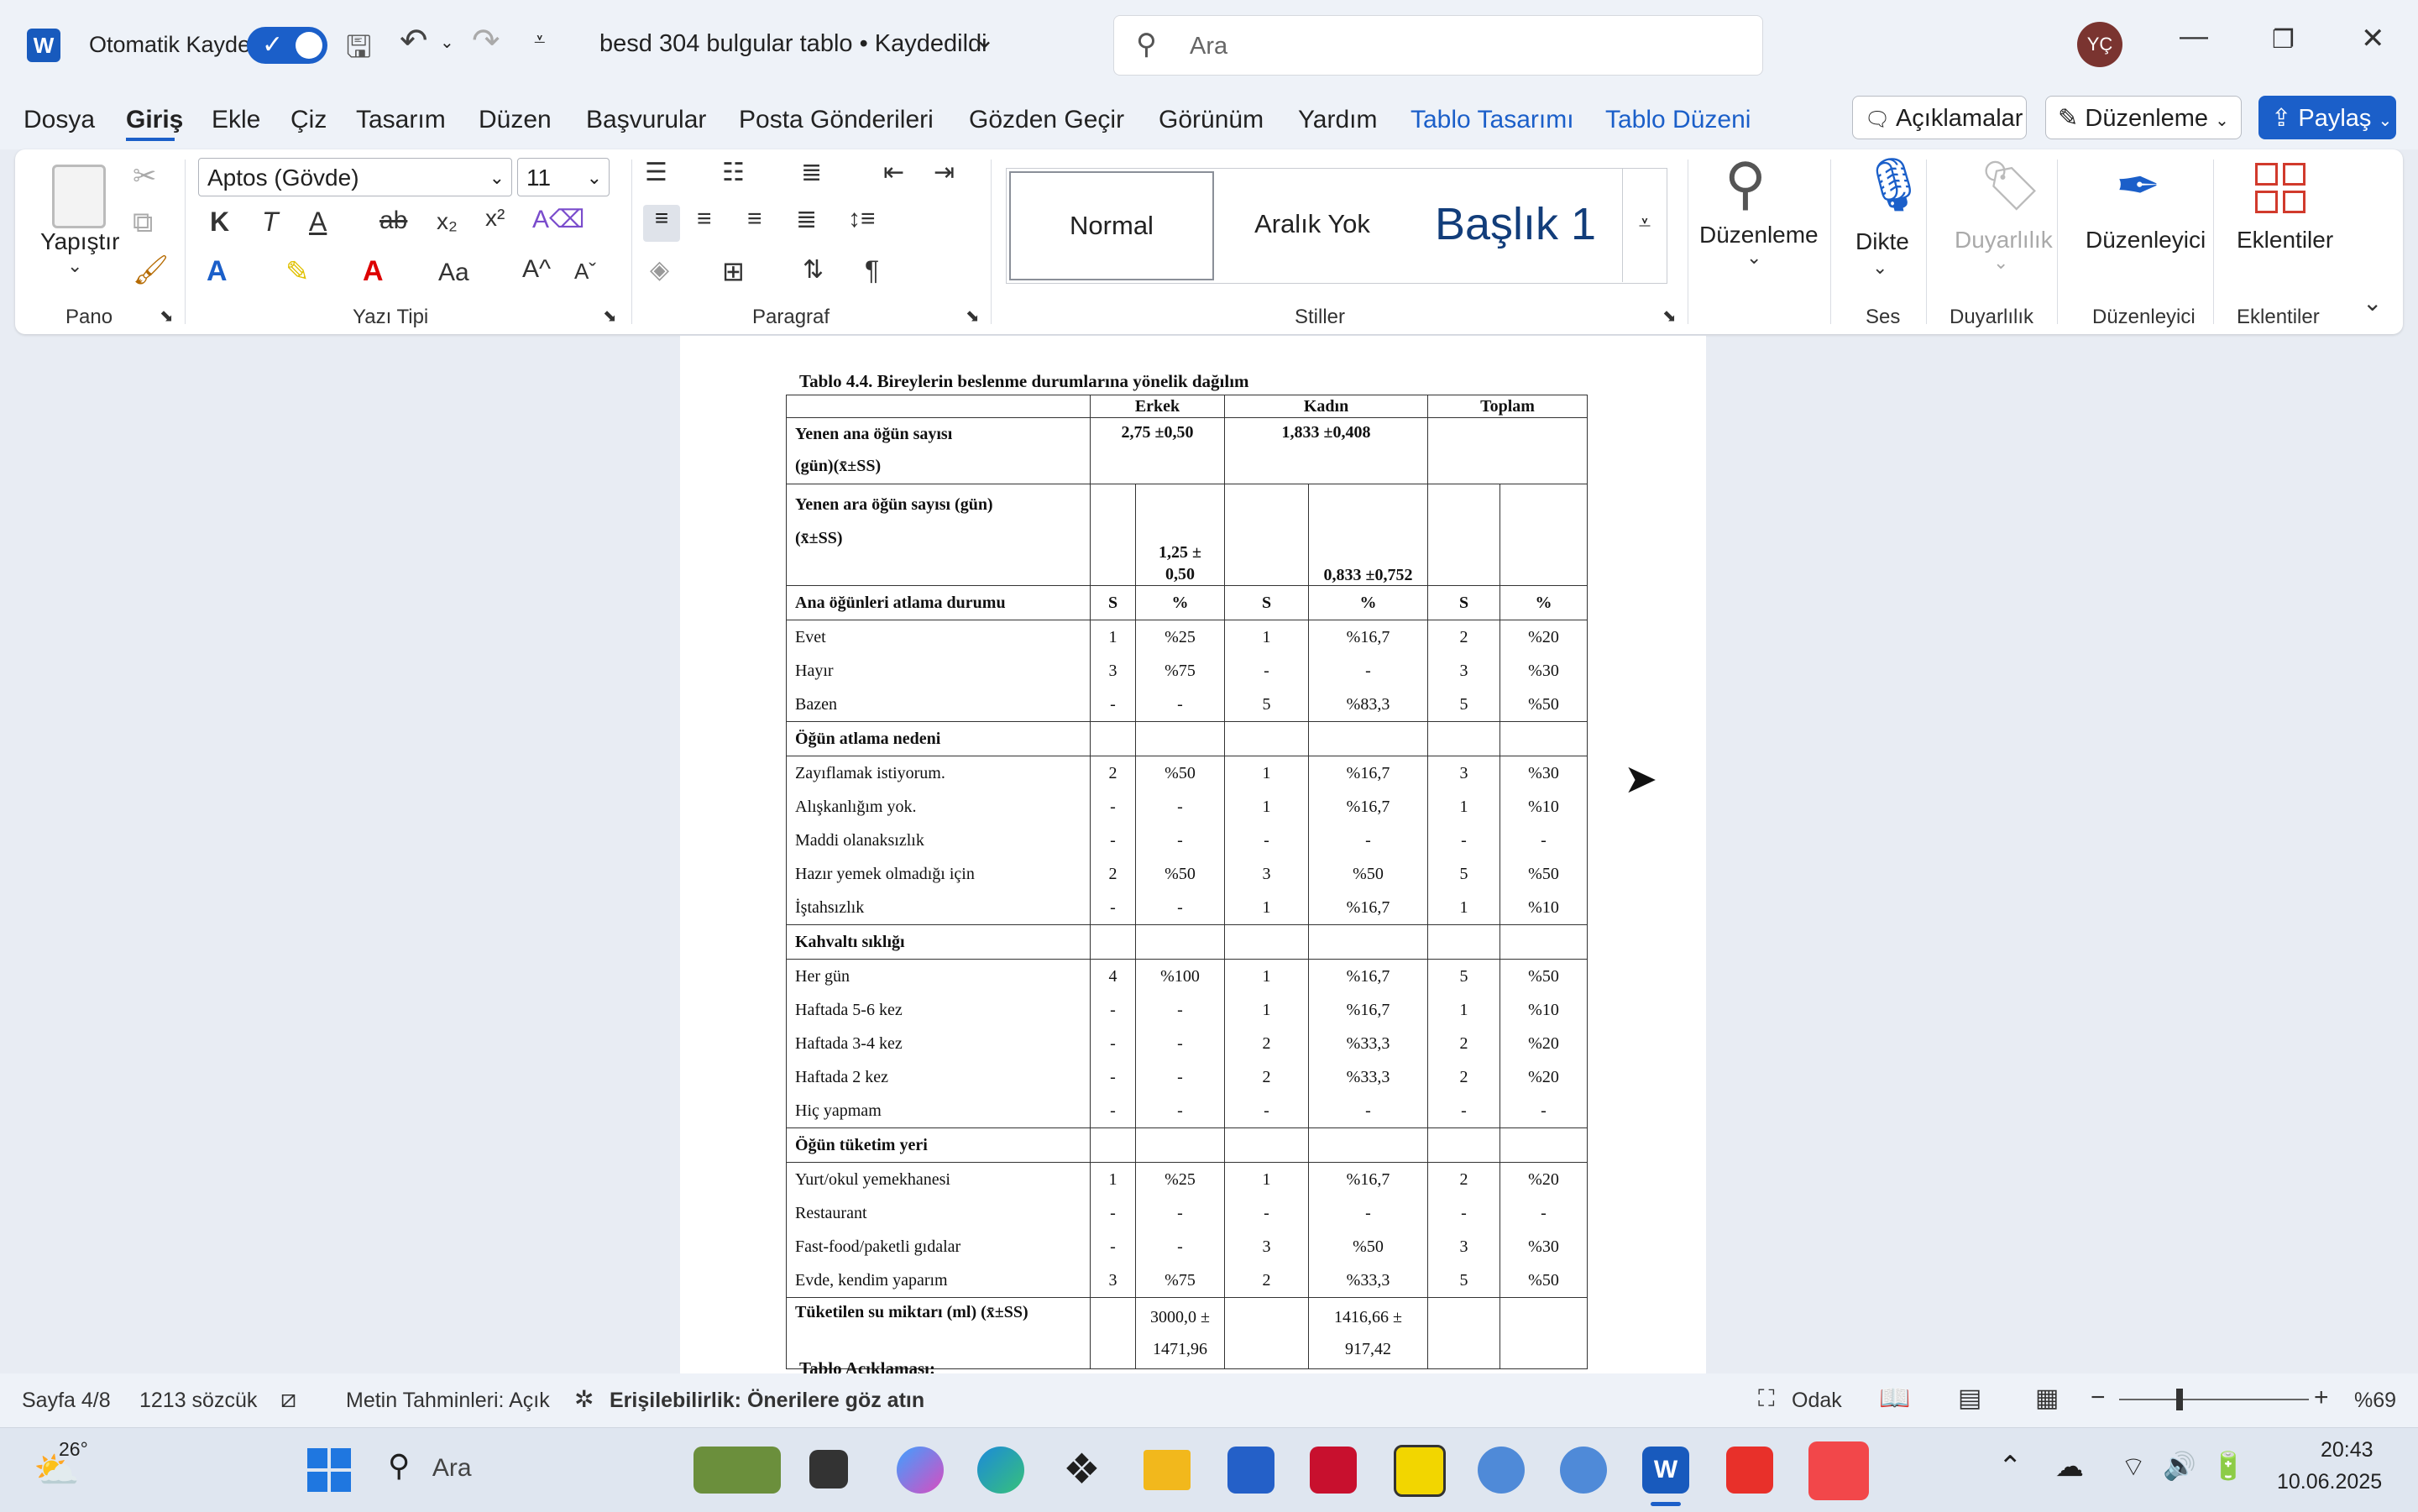 The image size is (2418, 1512). Describe the element at coordinates (646, 120) in the screenshot. I see `tab-references: Başvurular` at that location.